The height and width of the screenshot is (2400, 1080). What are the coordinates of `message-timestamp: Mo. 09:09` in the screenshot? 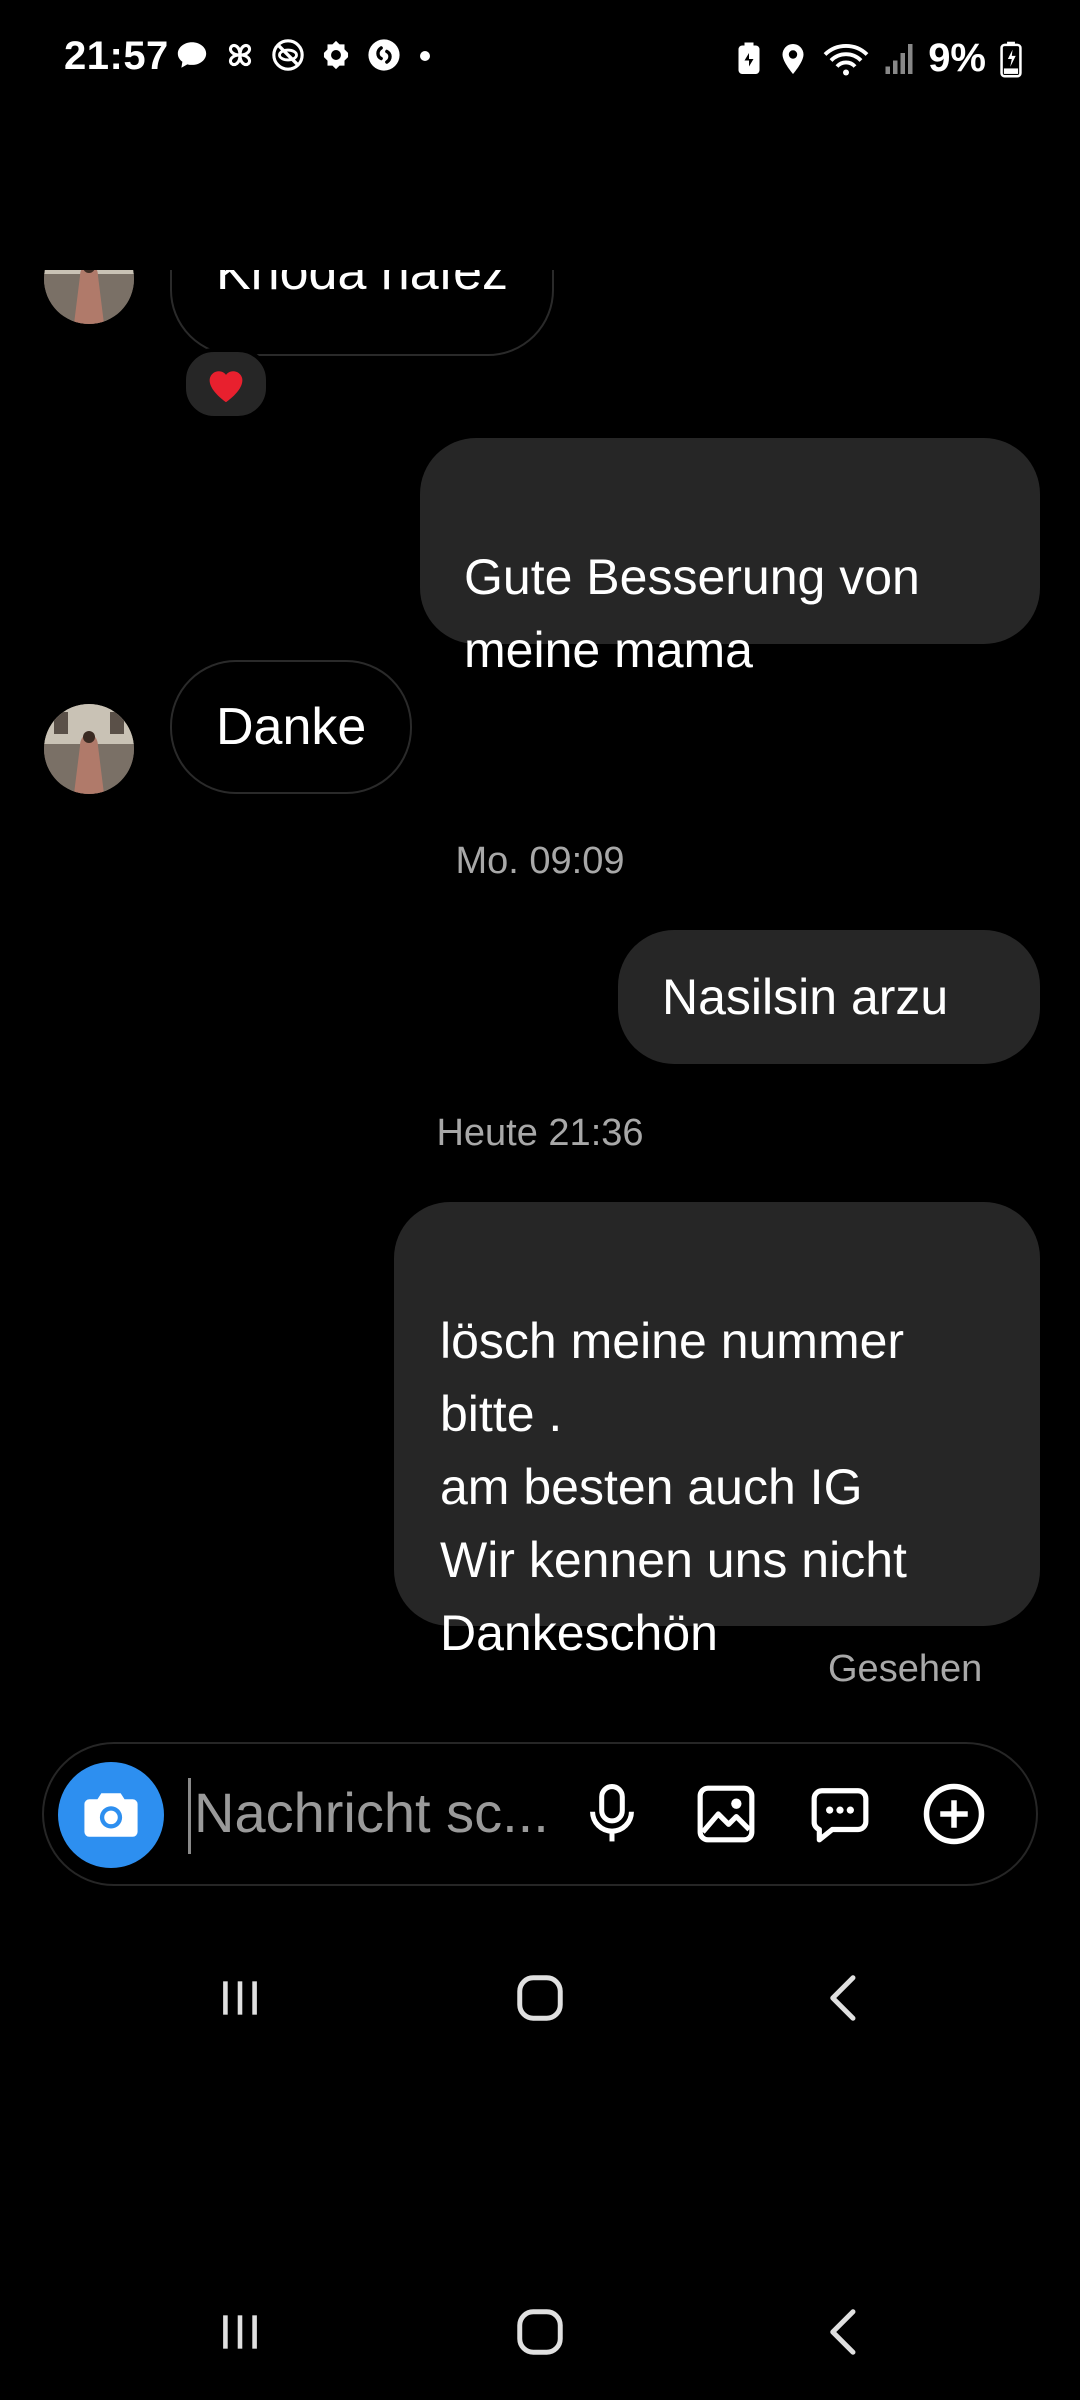 It's located at (540, 861).